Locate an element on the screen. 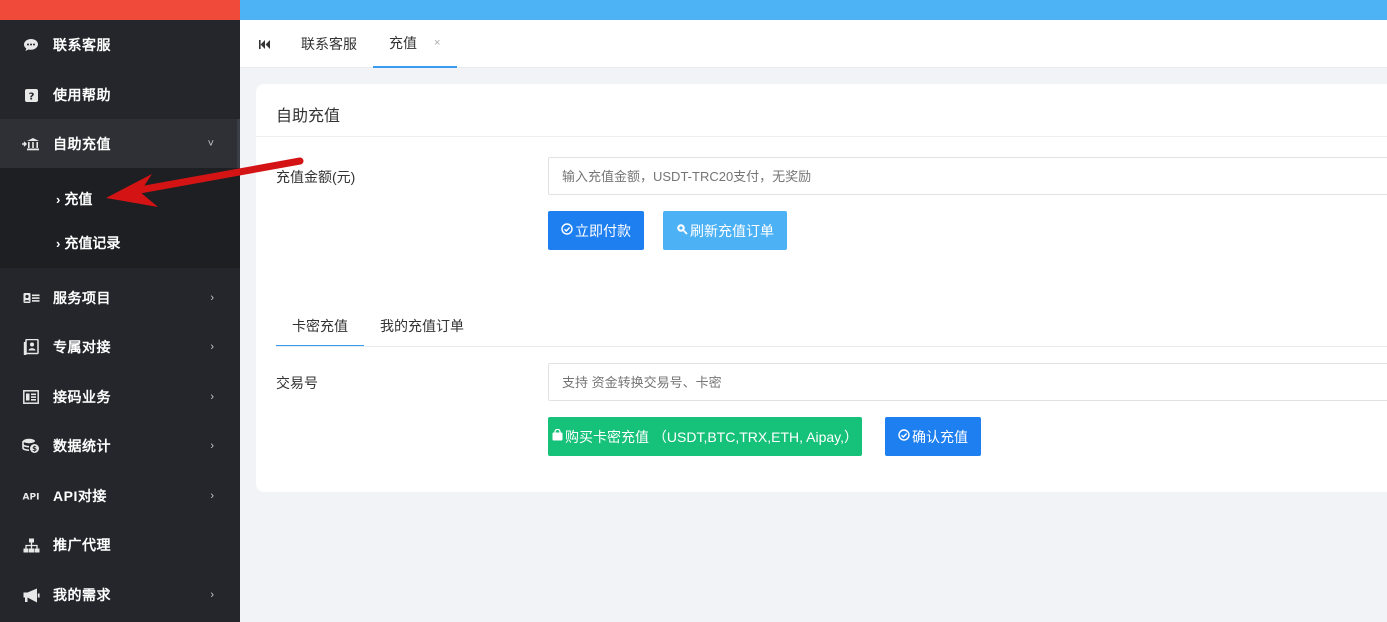 The width and height of the screenshot is (1387, 622). sidebar-item-statistics: $ 数据统计 › is located at coordinates (120, 446).